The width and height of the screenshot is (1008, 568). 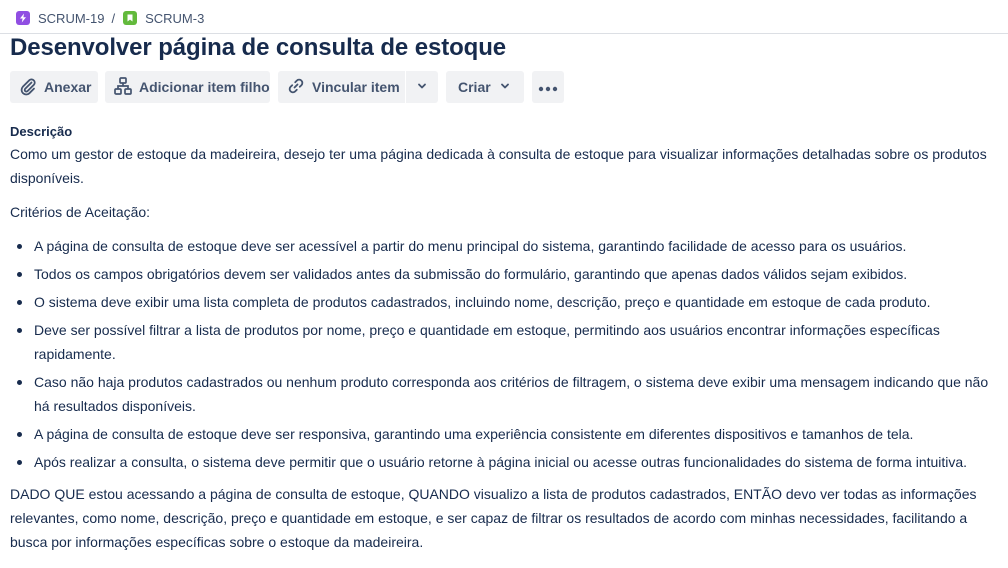 What do you see at coordinates (80, 212) in the screenshot?
I see `criteria-heading: Critérios de Aceitação:` at bounding box center [80, 212].